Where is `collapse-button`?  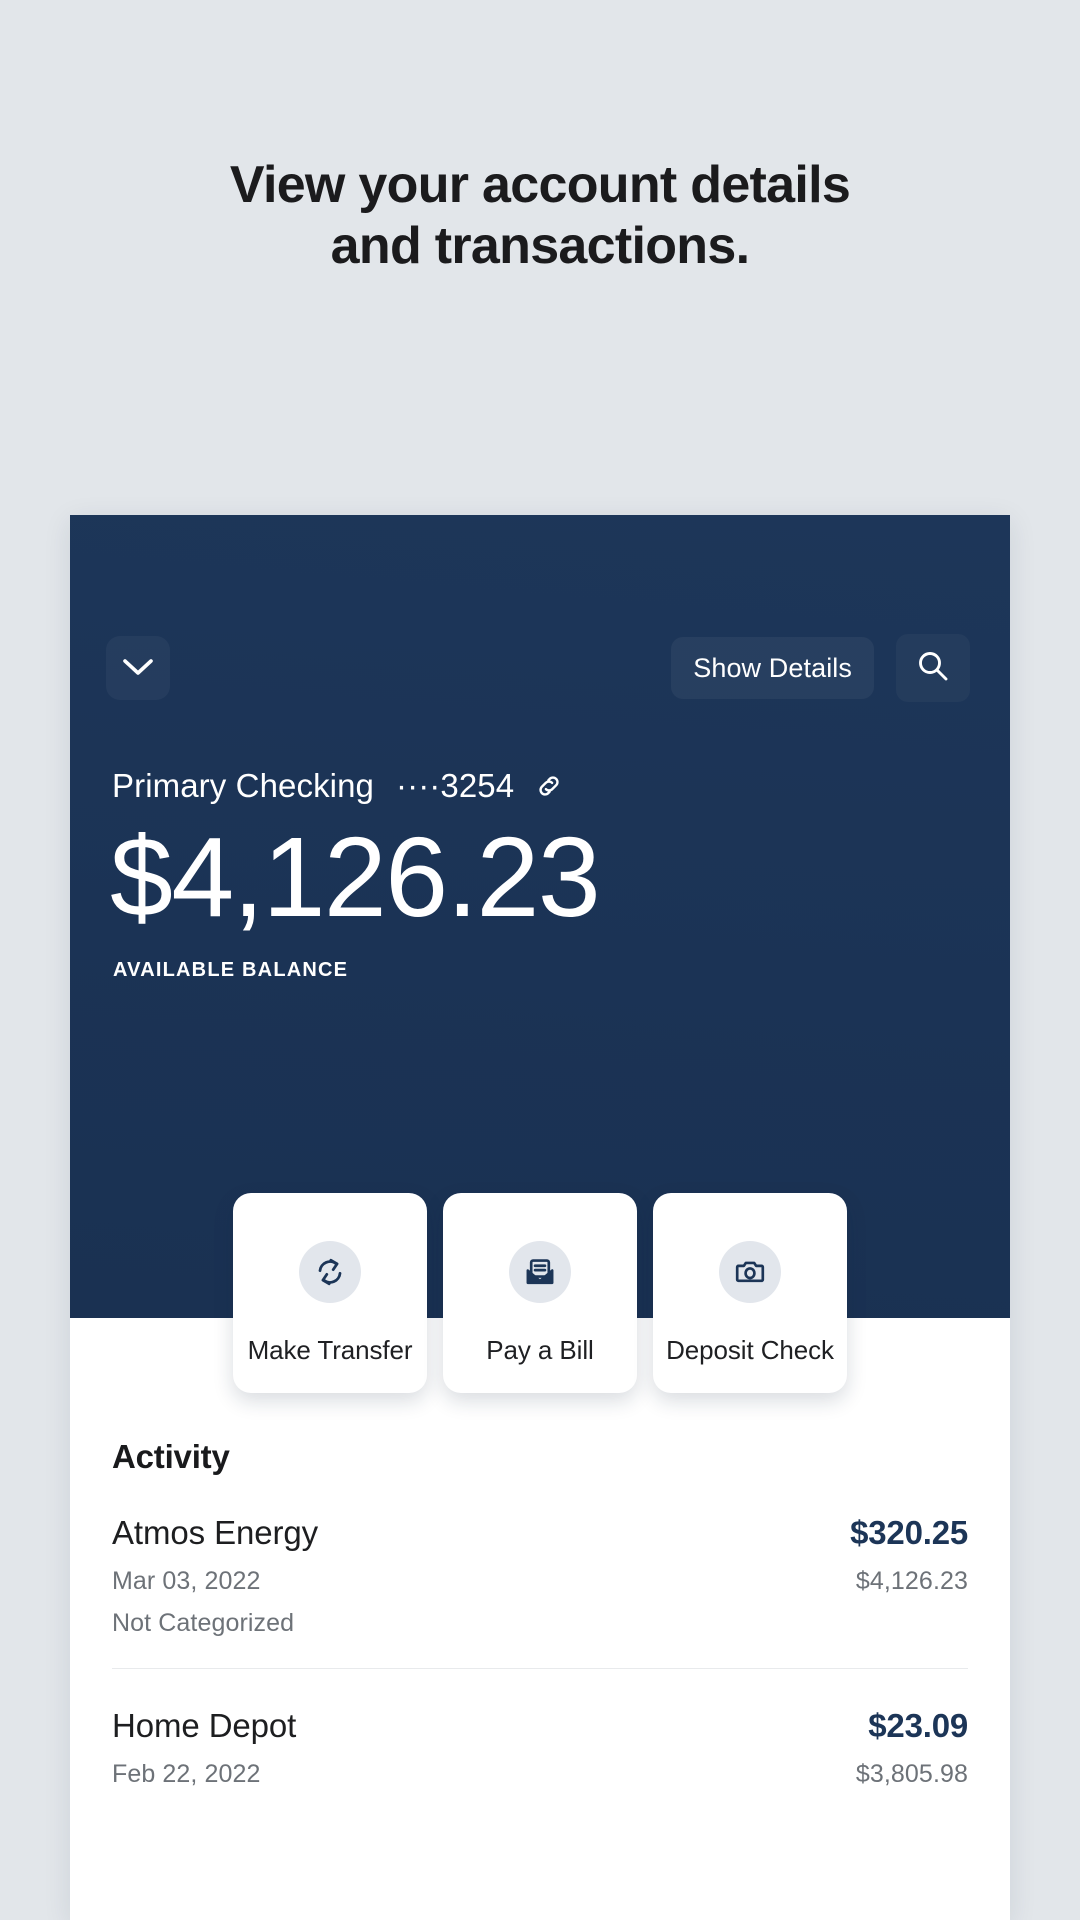
collapse-button is located at coordinates (138, 668).